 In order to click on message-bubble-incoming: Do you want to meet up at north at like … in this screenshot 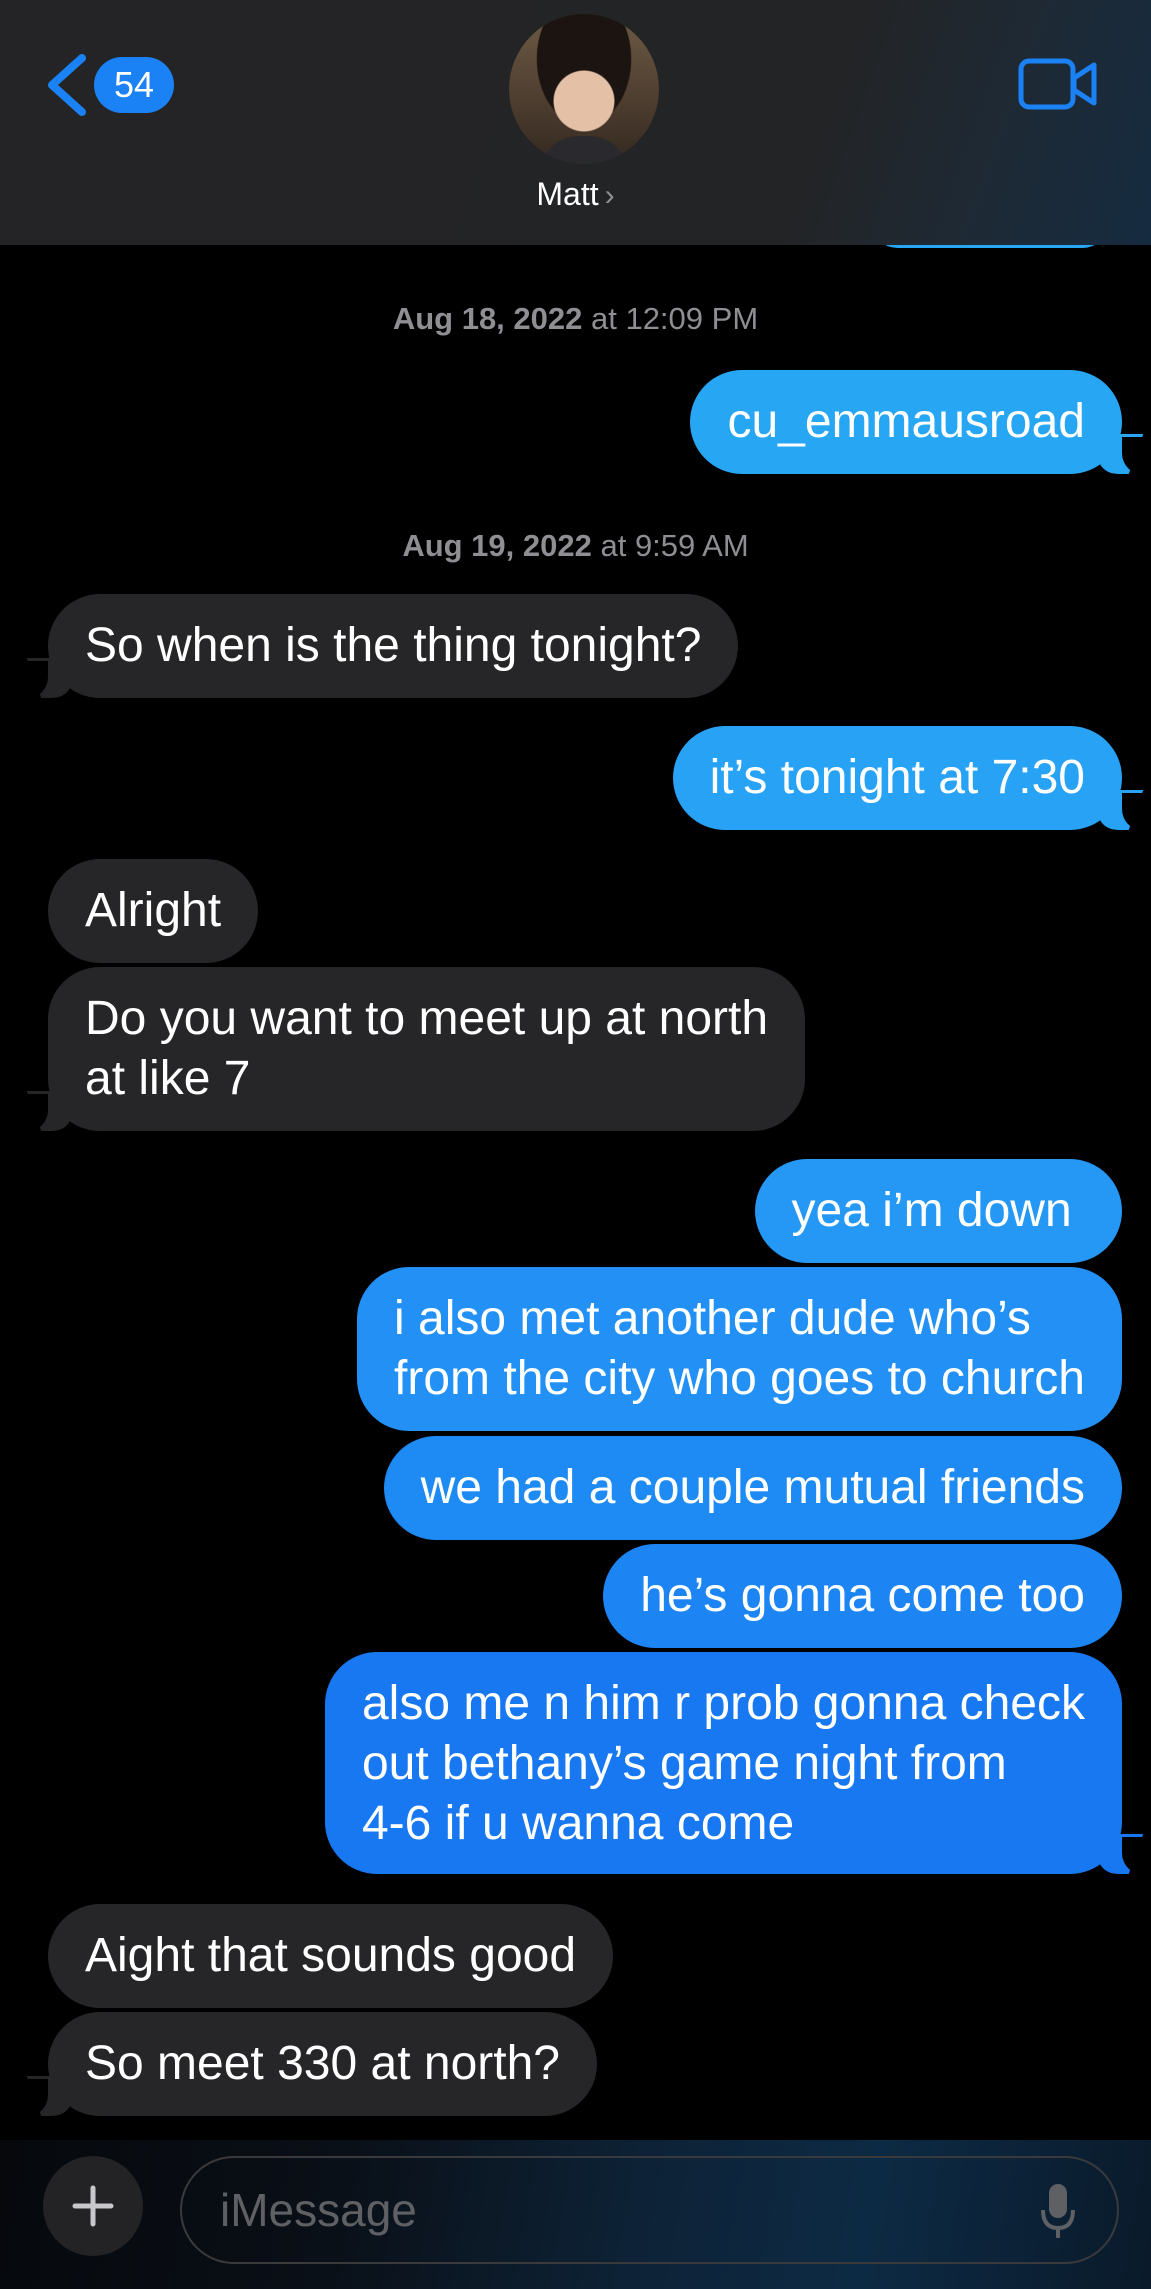, I will do `click(409, 1049)`.